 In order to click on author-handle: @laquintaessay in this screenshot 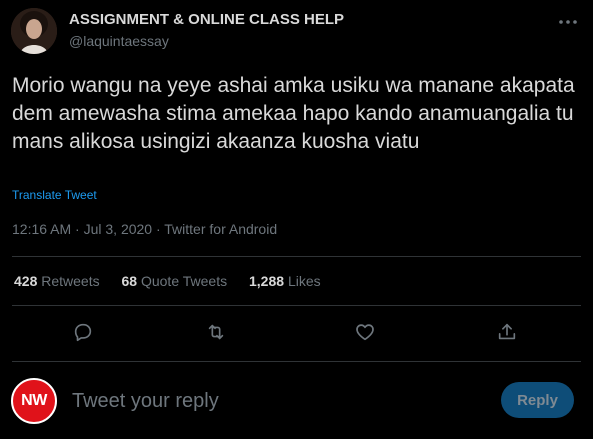, I will do `click(119, 41)`.